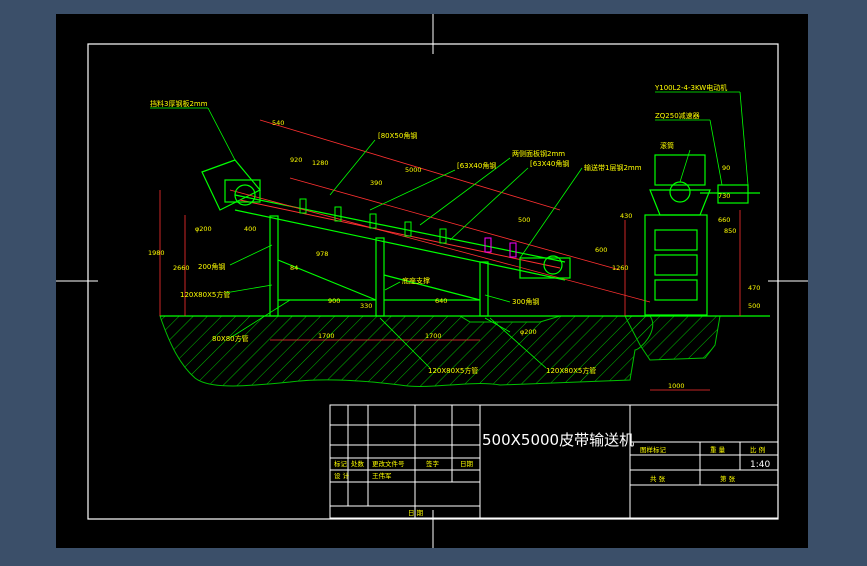 The image size is (867, 566). I want to click on dim-900: 900, so click(334, 301).